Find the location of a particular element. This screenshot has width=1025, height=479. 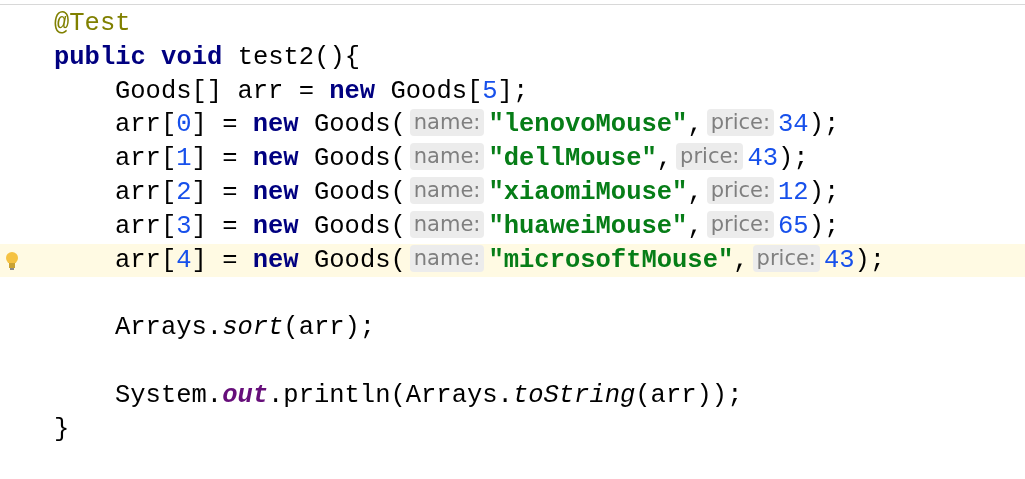

number-literal: 0 is located at coordinates (184, 125).